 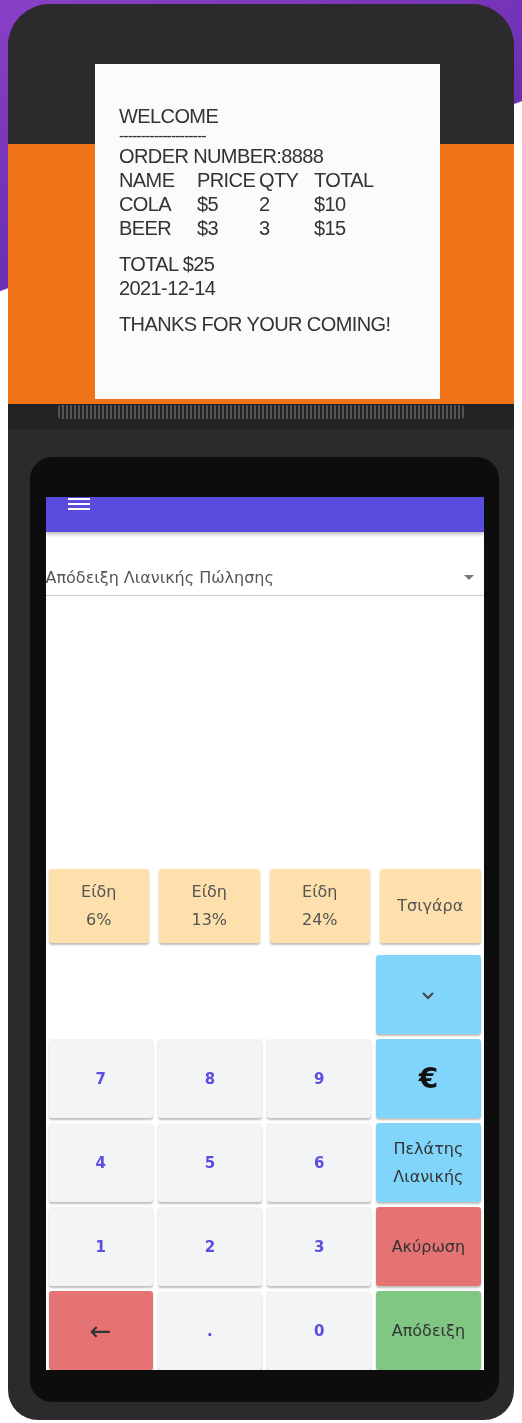 What do you see at coordinates (146, 228) in the screenshot?
I see `table-cell-text: BEER` at bounding box center [146, 228].